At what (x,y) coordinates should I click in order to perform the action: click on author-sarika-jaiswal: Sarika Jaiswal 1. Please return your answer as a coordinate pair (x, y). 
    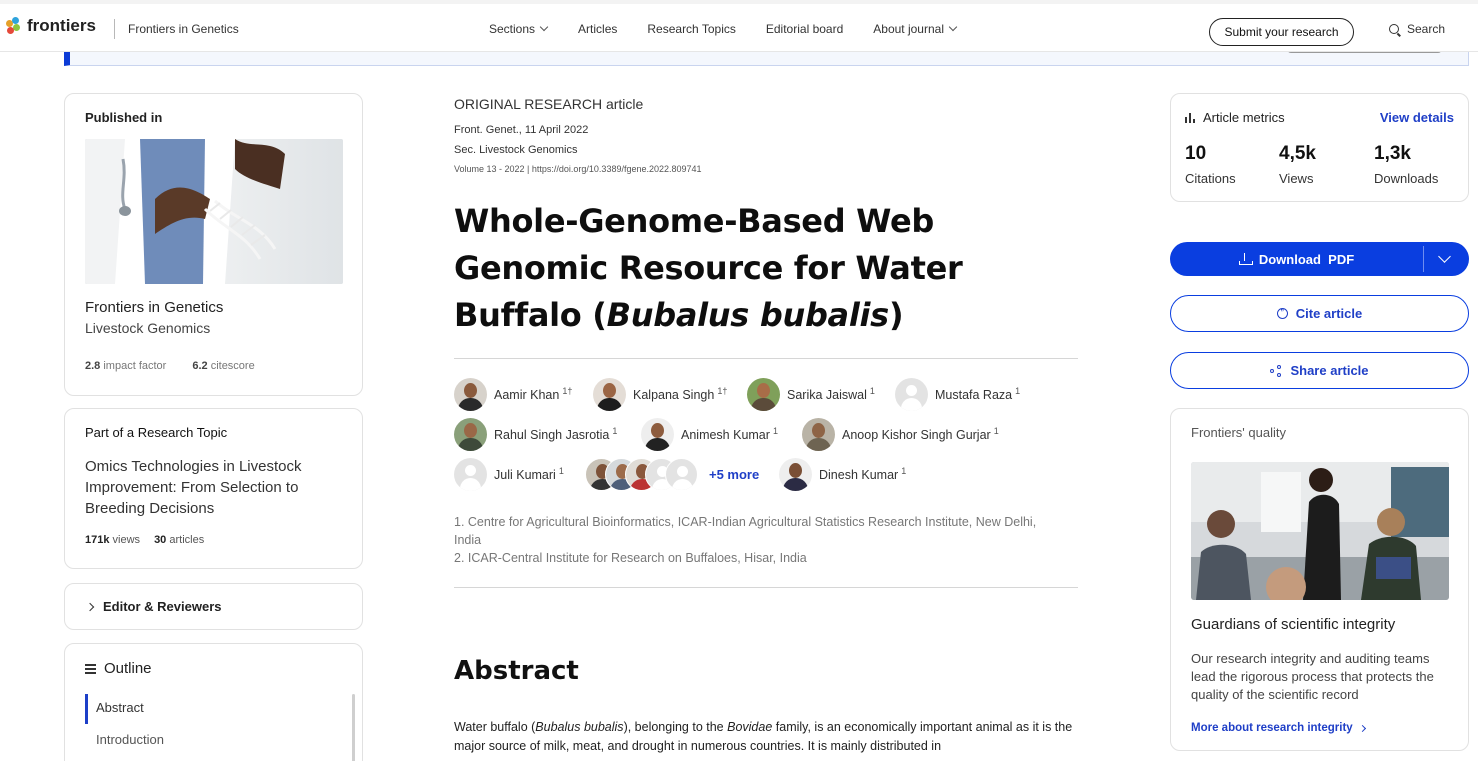
    Looking at the image, I should click on (811, 394).